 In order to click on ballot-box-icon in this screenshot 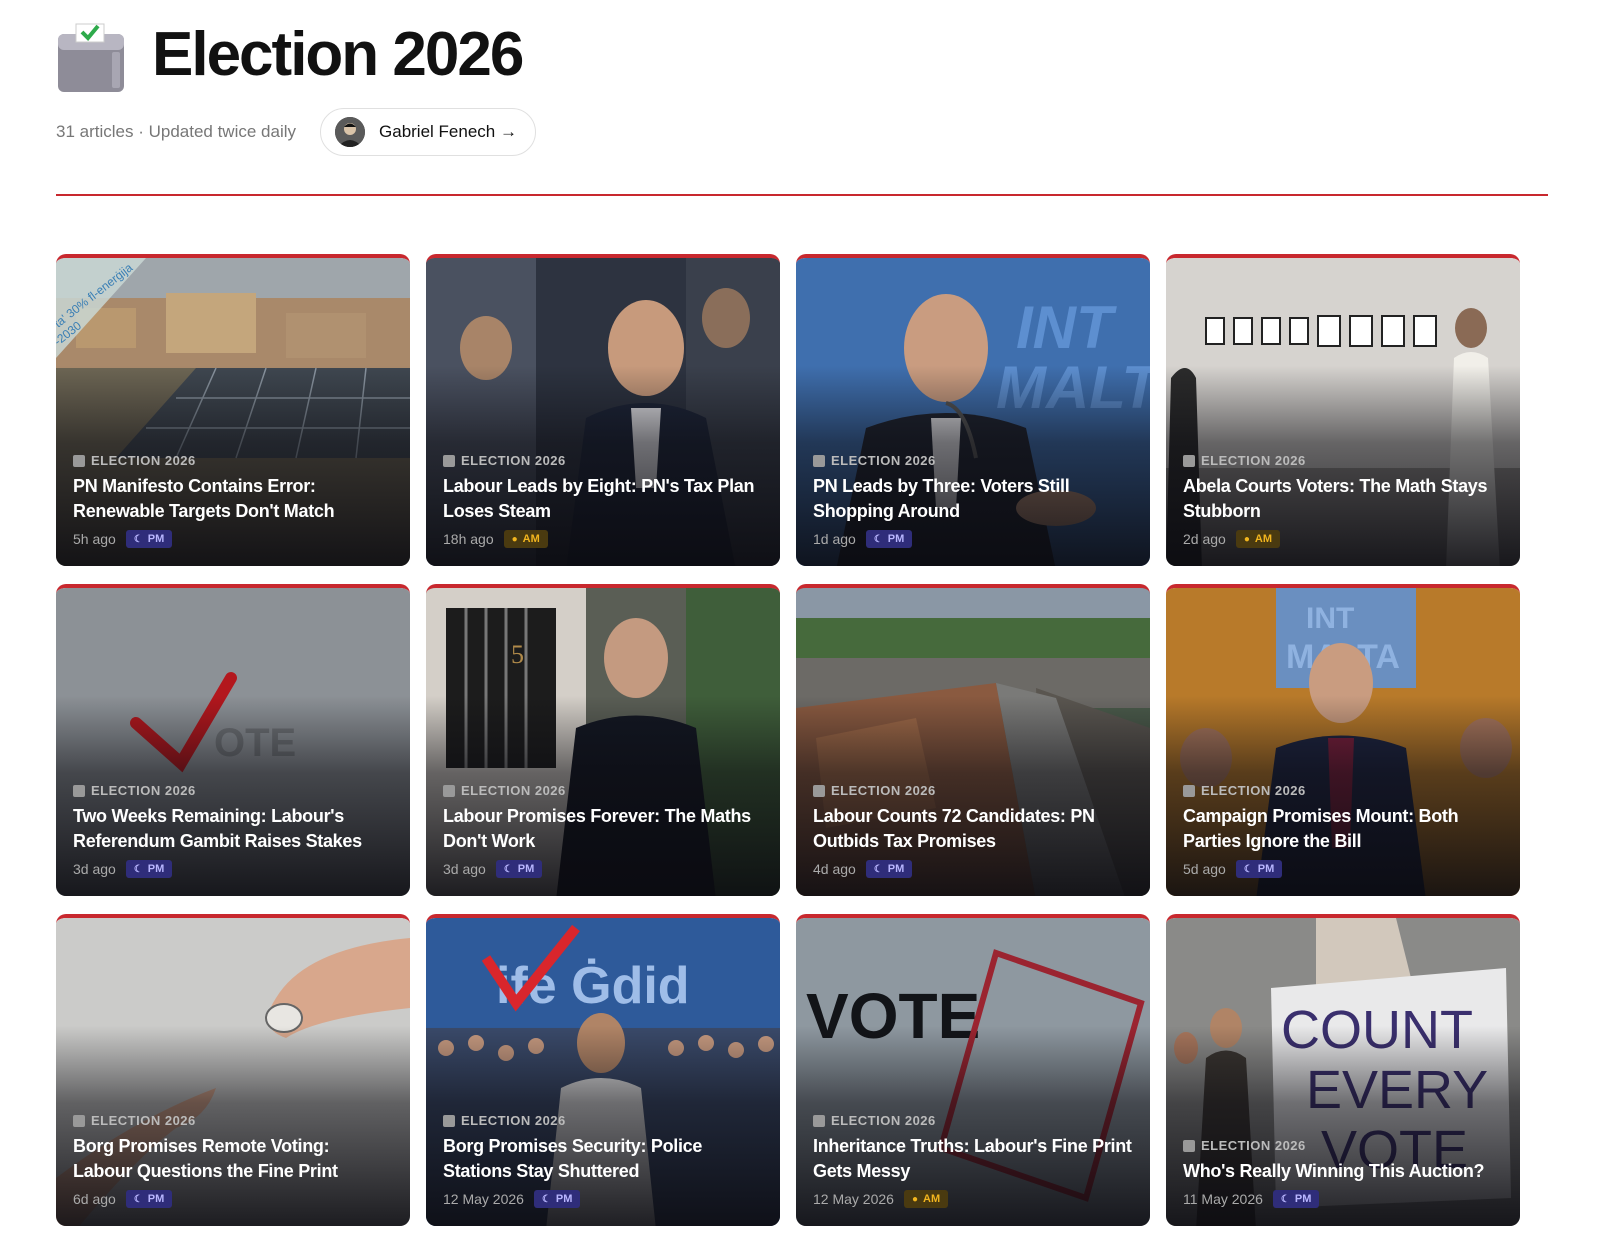, I will do `click(91, 58)`.